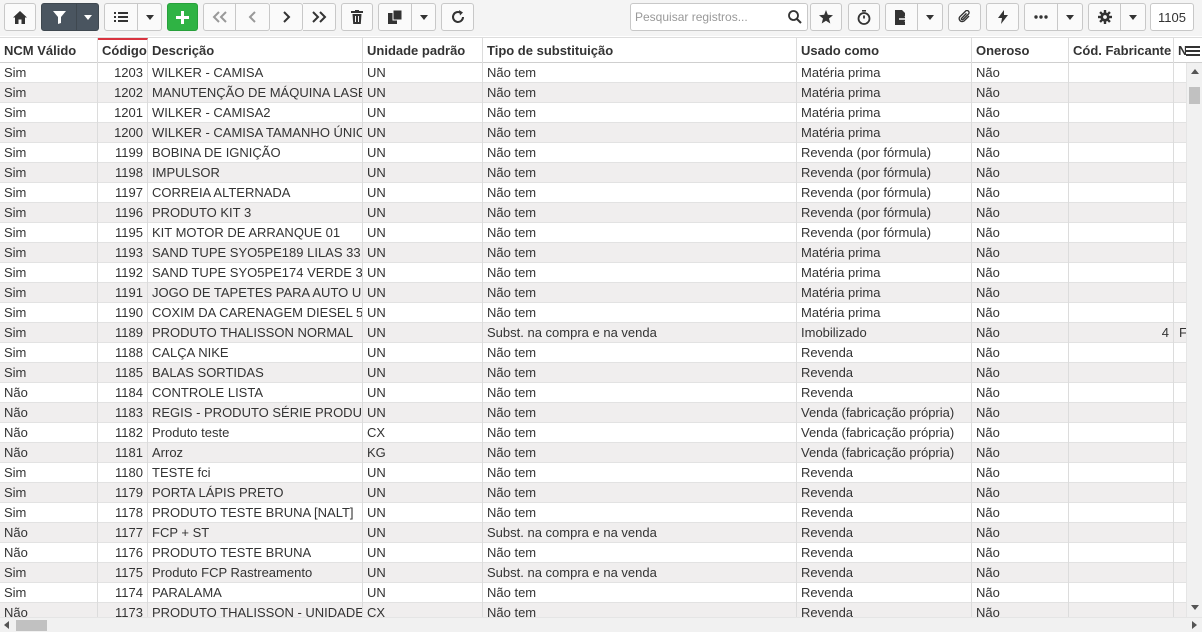 The width and height of the screenshot is (1202, 632). I want to click on scroll-left-icon, so click(6, 625).